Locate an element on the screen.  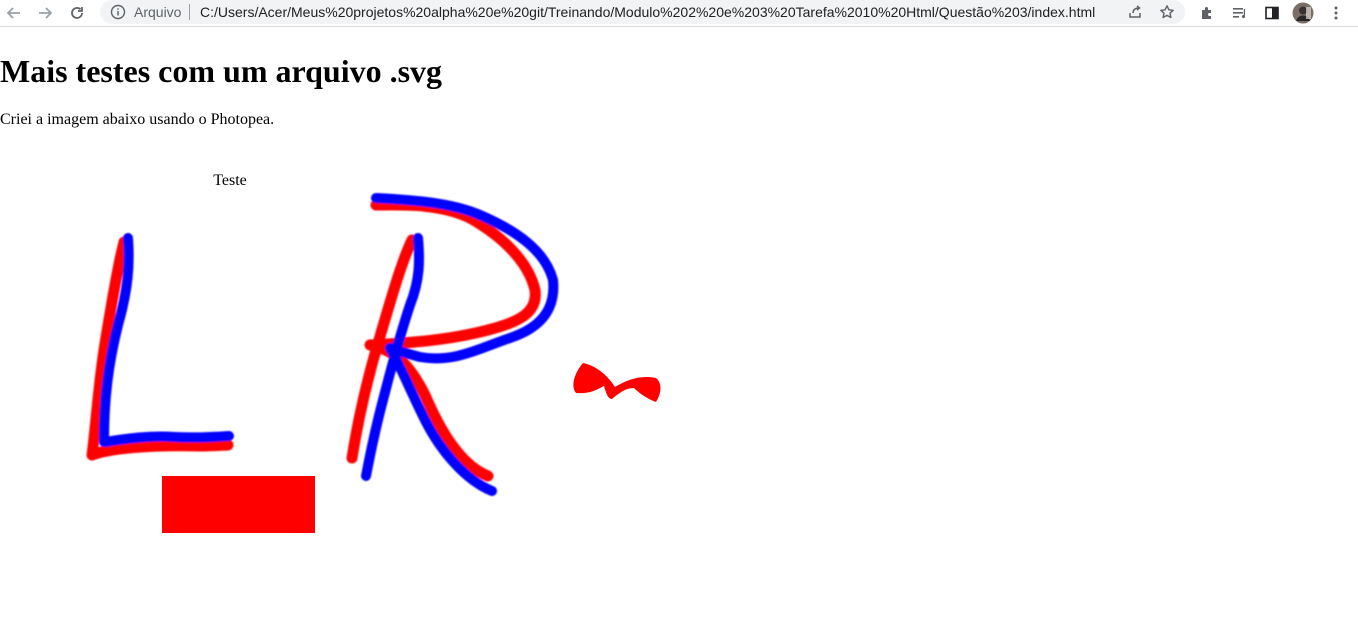
media-control-icon is located at coordinates (1240, 13).